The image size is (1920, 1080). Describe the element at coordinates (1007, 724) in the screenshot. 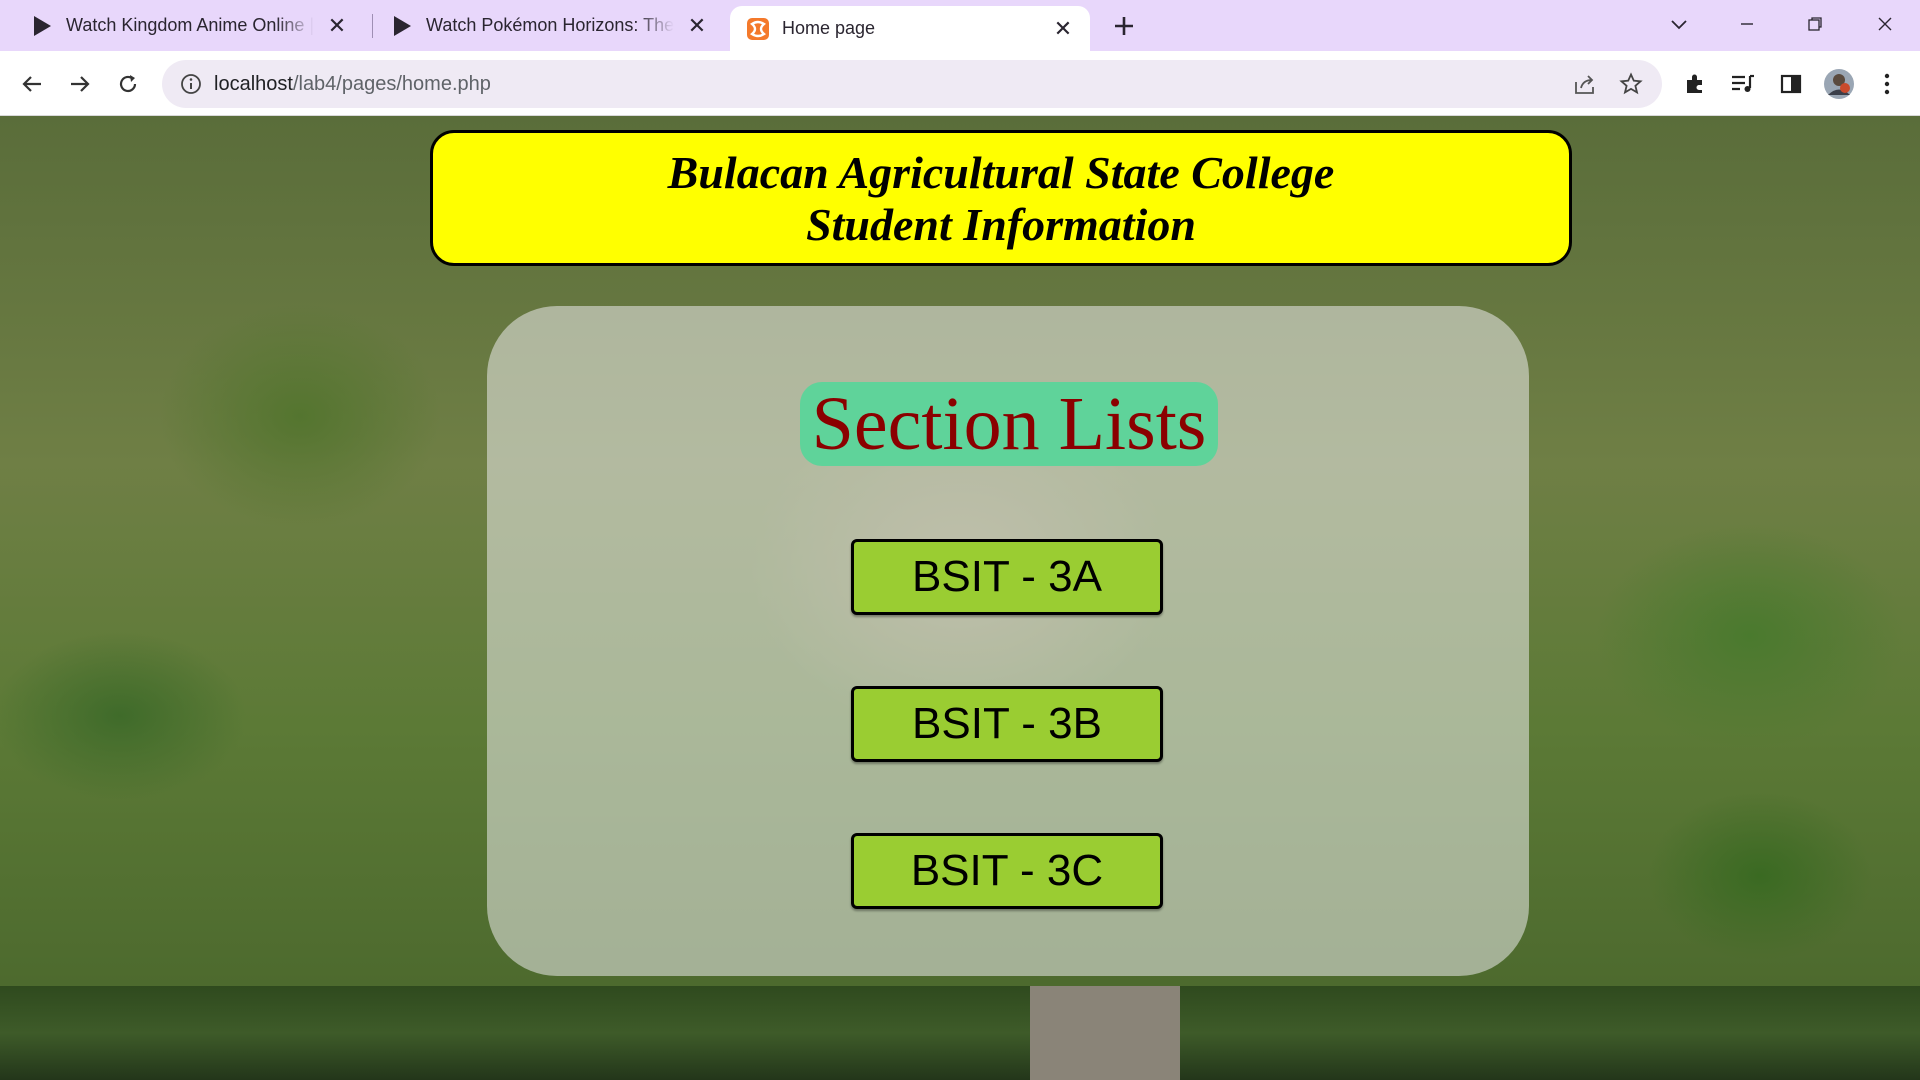

I see `section-button-3b: BSIT - 3B` at that location.